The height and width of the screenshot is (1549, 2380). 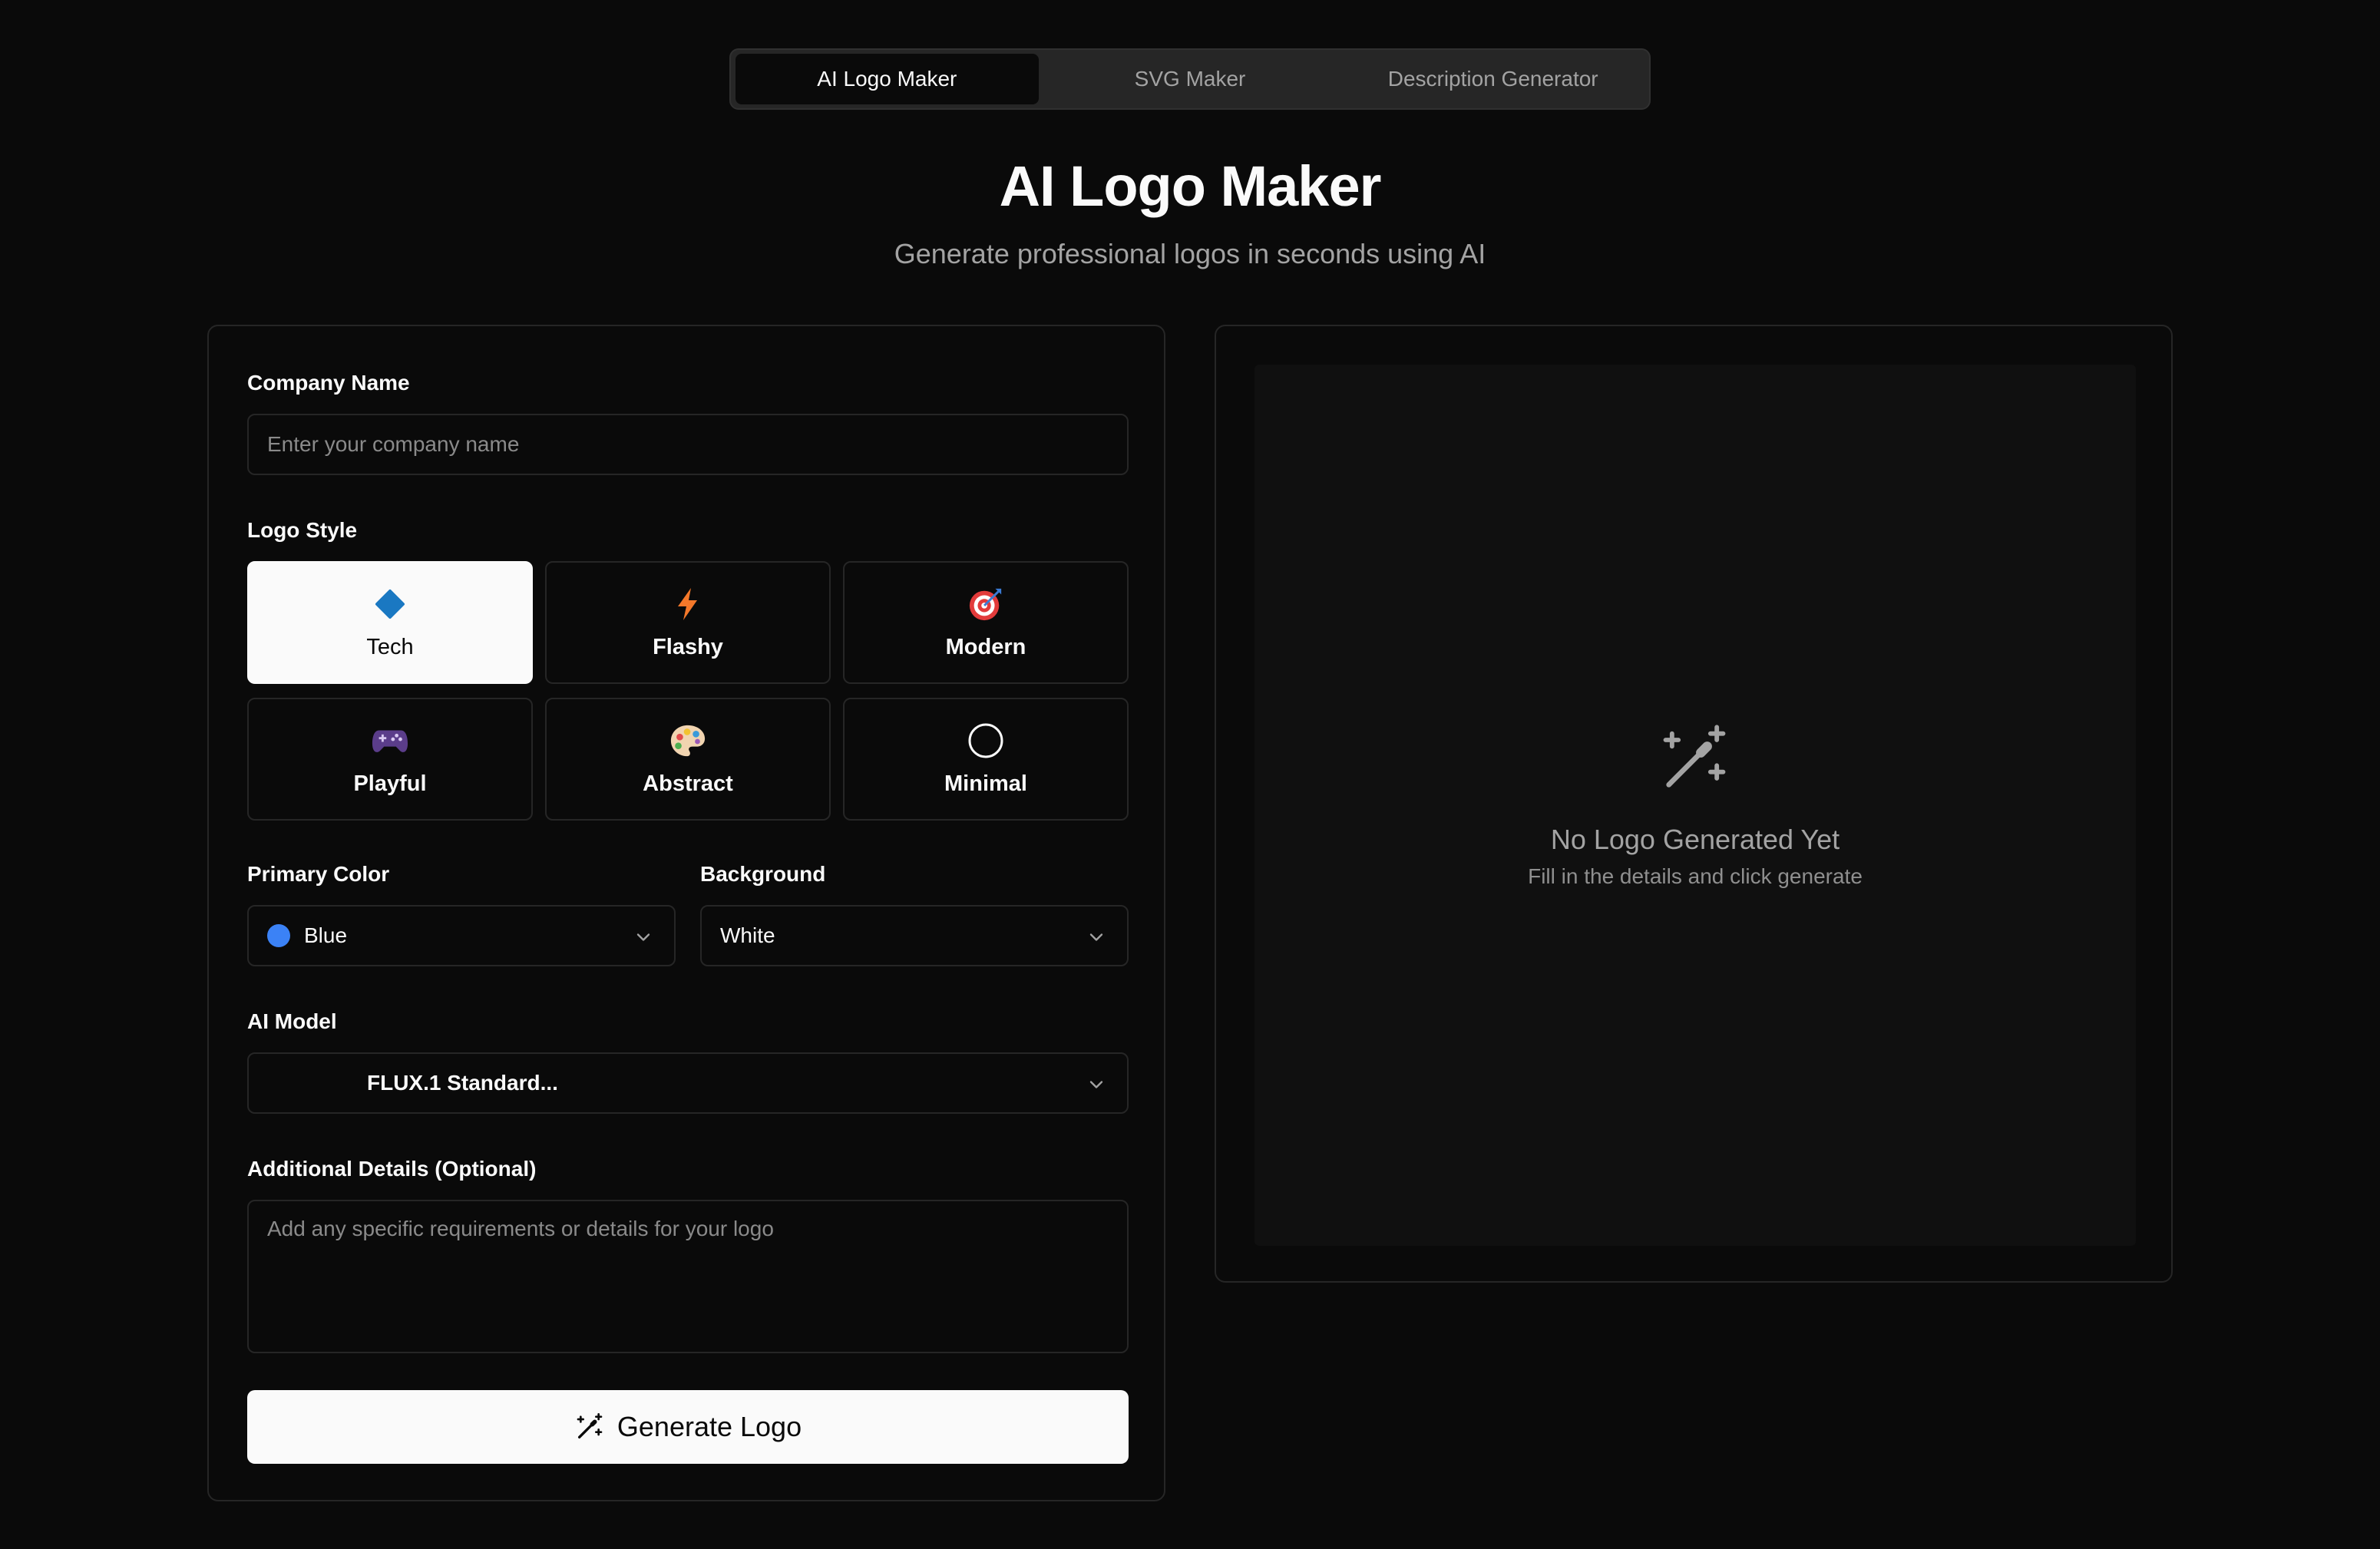 I want to click on logo-style-label: Logo Style, so click(x=302, y=530).